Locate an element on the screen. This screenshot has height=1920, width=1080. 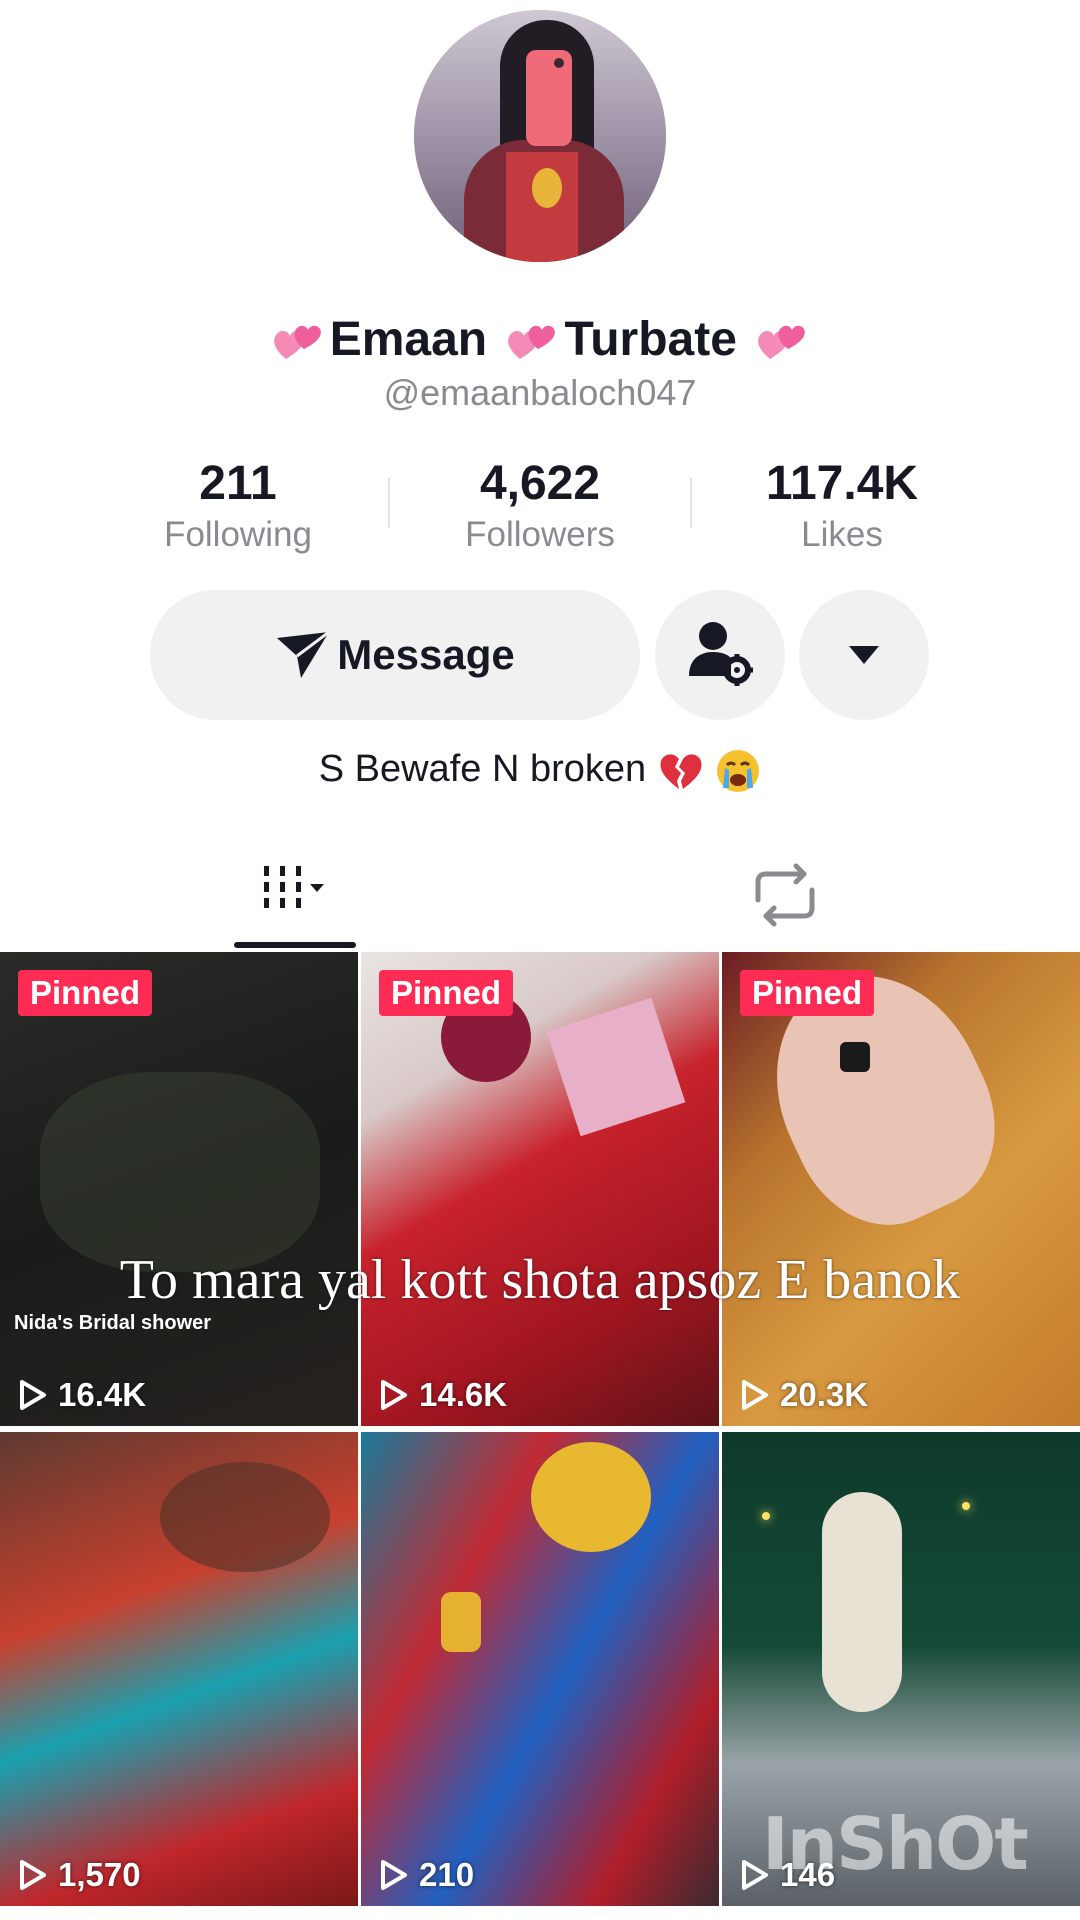
followers-count: 4,622 is located at coordinates (540, 483).